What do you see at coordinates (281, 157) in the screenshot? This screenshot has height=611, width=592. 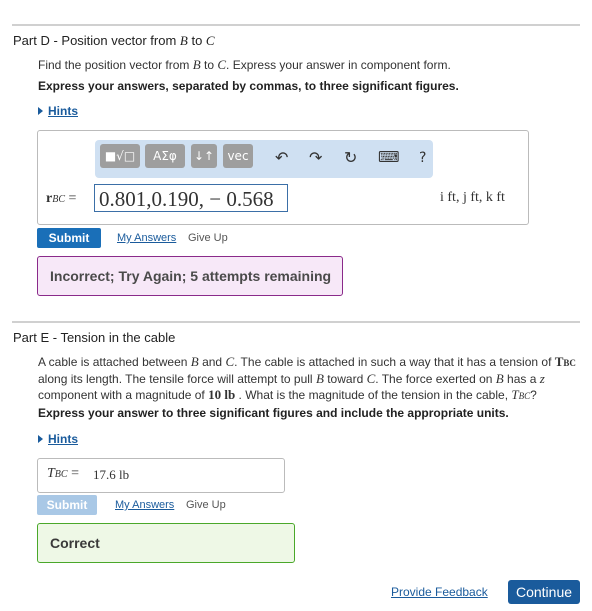 I see `undo-icon: ↶` at bounding box center [281, 157].